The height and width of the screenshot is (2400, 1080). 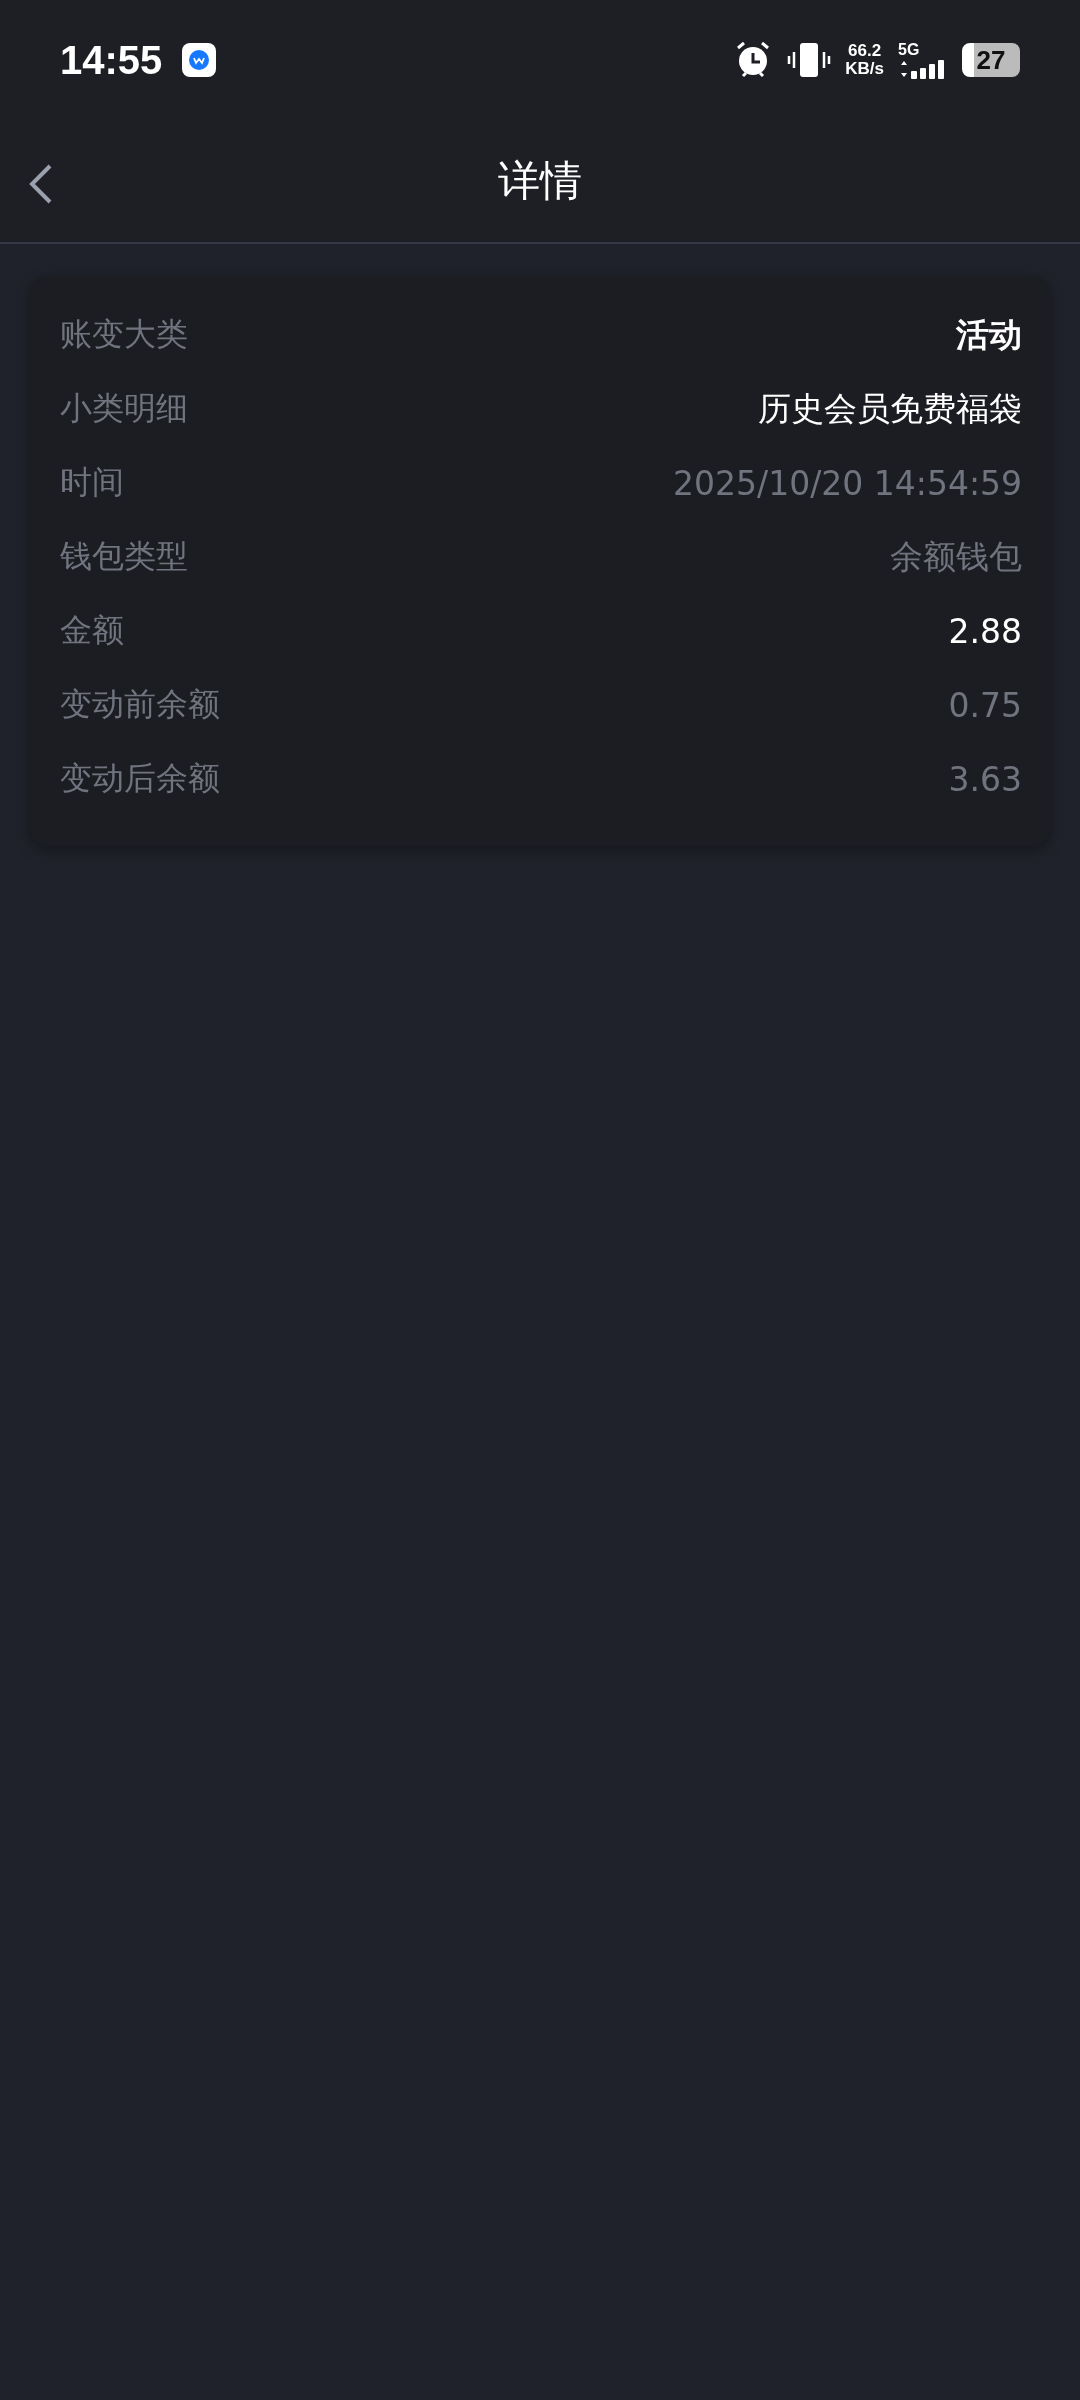 I want to click on clock-time: 14:55, so click(x=111, y=60).